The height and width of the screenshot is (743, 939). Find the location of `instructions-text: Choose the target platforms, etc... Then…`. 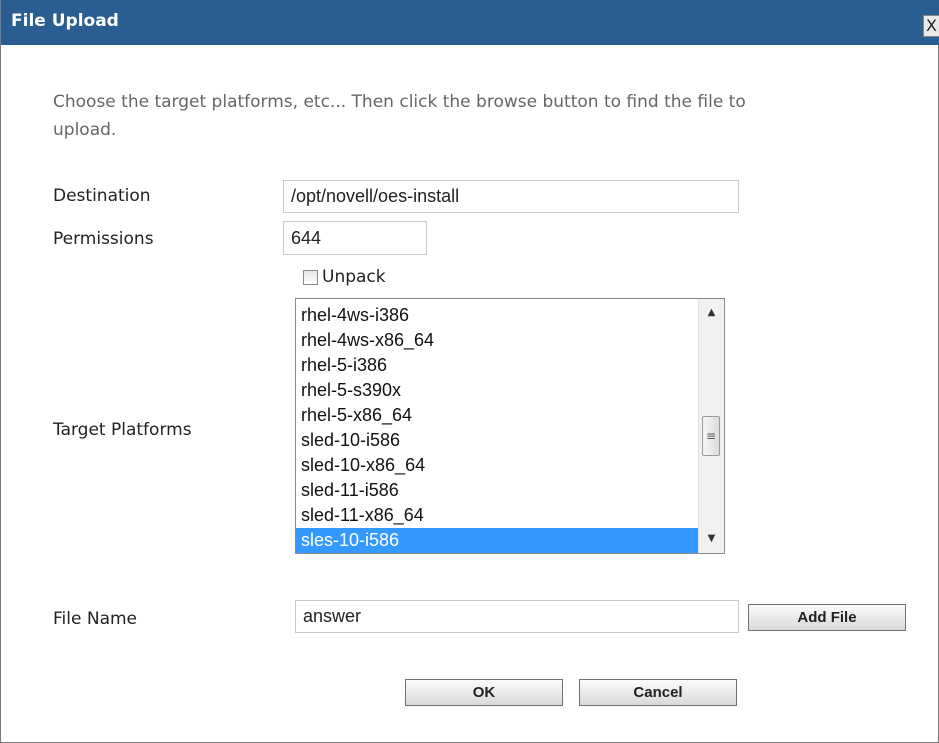

instructions-text: Choose the target platforms, etc... Then… is located at coordinates (399, 116).